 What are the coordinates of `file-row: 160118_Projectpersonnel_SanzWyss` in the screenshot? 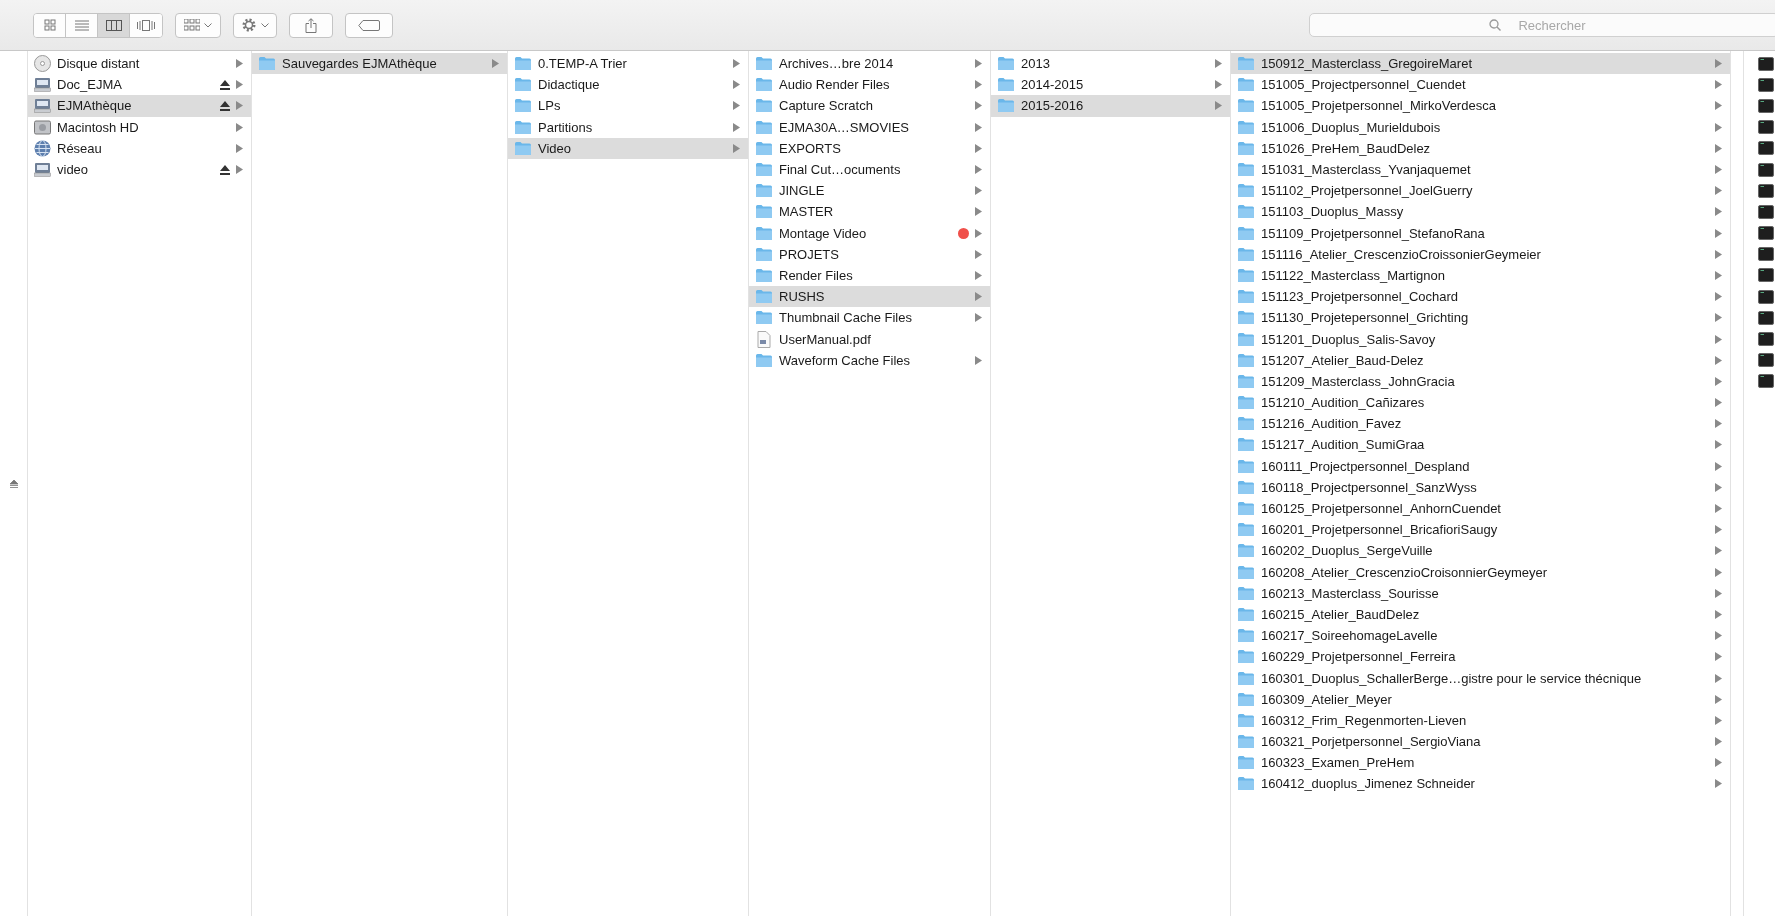 It's located at (1480, 487).